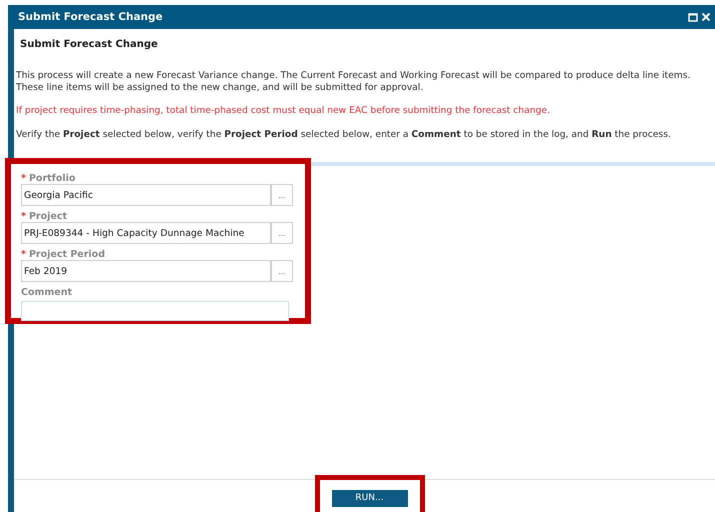 Image resolution: width=715 pixels, height=512 pixels. Describe the element at coordinates (155, 310) in the screenshot. I see `comment-field` at that location.